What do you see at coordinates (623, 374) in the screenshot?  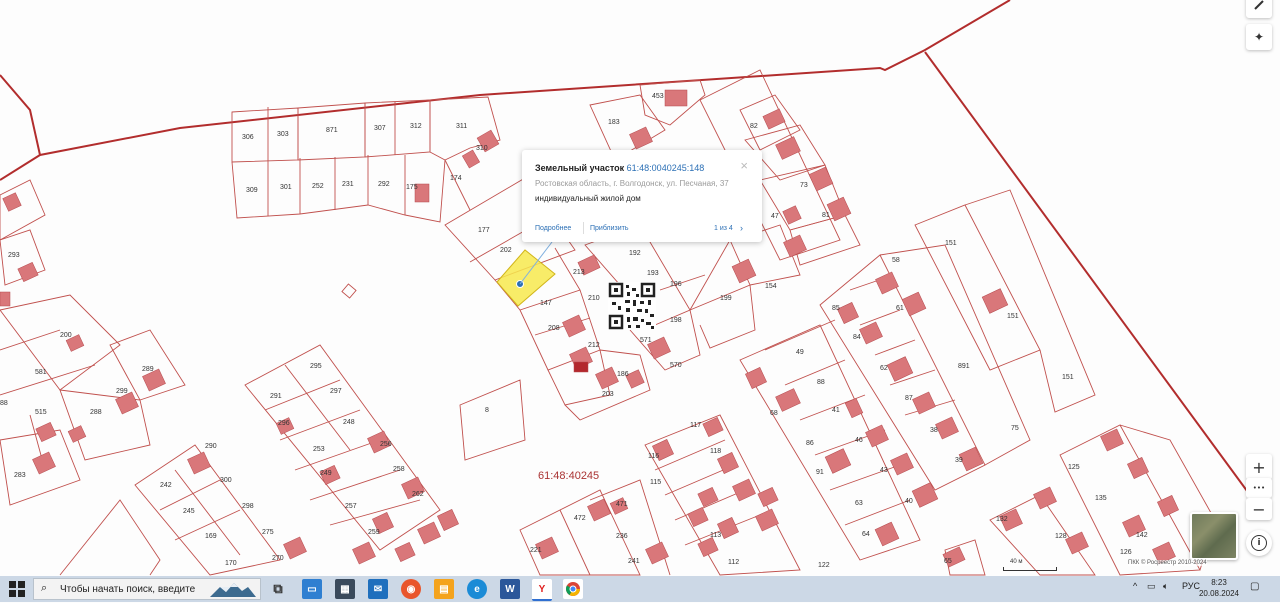 I see `parcel-number-label: 186` at bounding box center [623, 374].